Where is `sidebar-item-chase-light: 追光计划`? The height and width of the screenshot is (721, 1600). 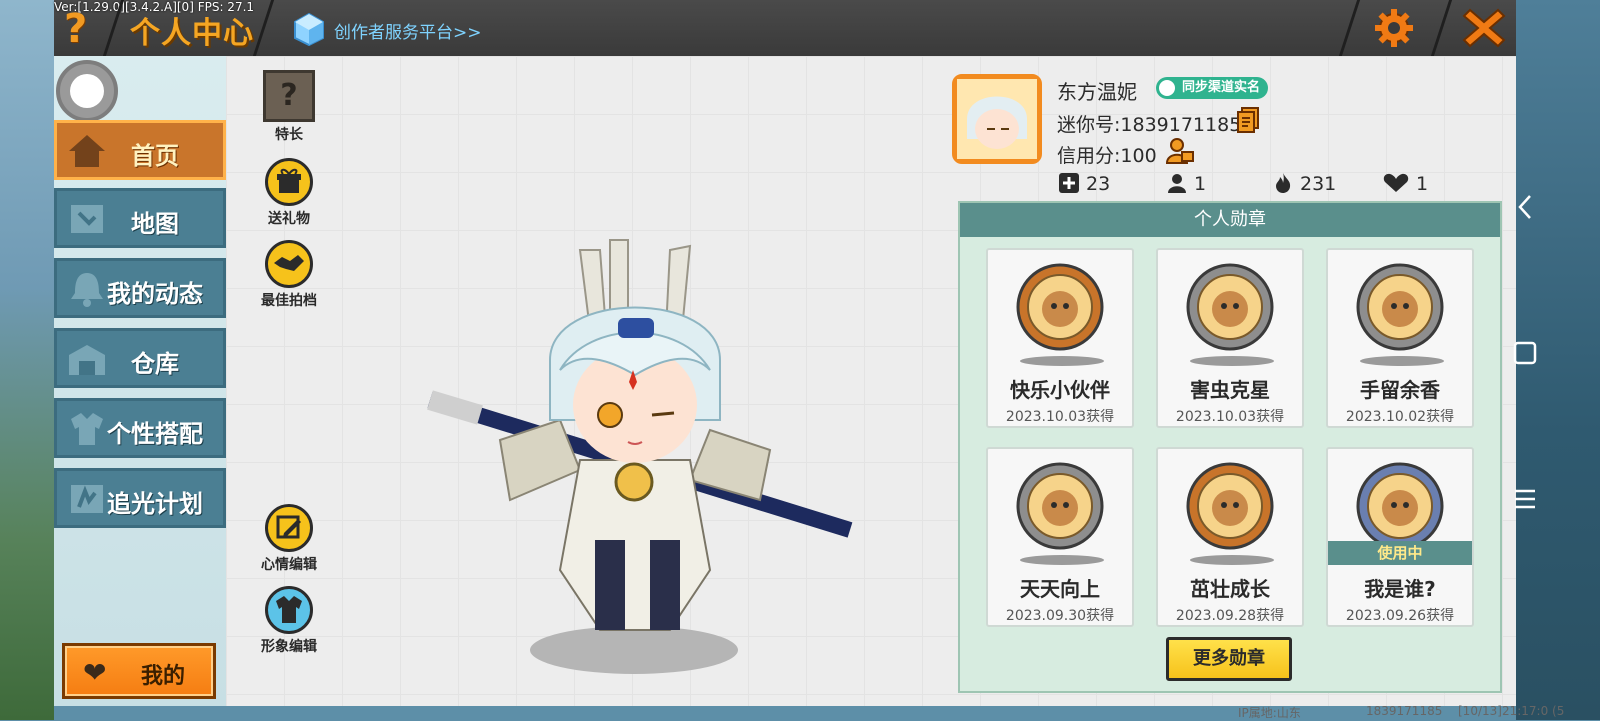
sidebar-item-chase-light: 追光计划 is located at coordinates (140, 498).